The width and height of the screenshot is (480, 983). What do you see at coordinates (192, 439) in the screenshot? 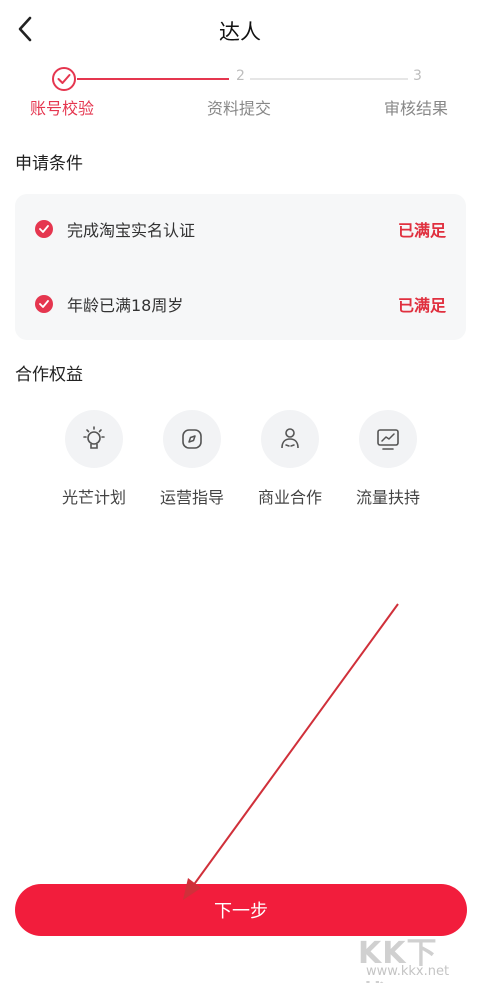
I see `compass-icon` at bounding box center [192, 439].